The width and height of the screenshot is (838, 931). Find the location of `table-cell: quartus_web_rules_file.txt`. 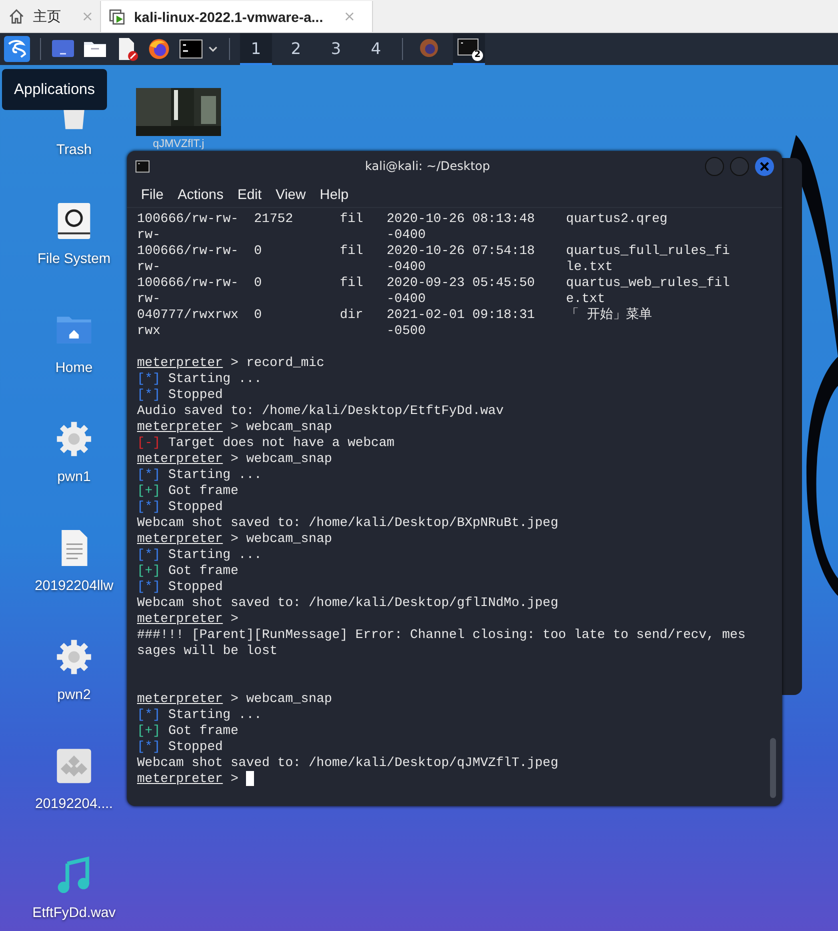

table-cell: quartus_web_rules_file.txt is located at coordinates (648, 291).